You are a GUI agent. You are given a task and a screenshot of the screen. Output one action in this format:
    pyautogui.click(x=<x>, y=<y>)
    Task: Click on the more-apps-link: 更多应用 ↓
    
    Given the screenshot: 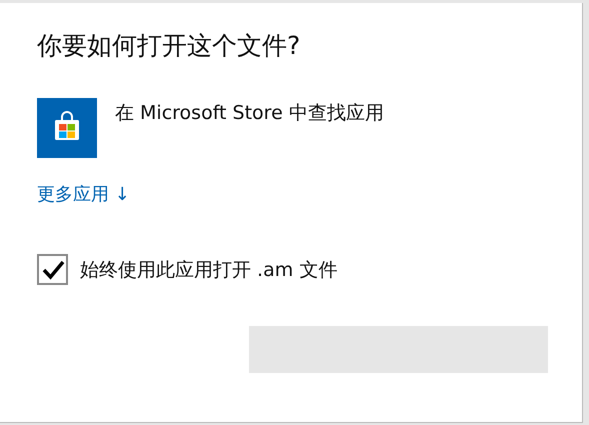 What is the action you would take?
    pyautogui.click(x=83, y=194)
    